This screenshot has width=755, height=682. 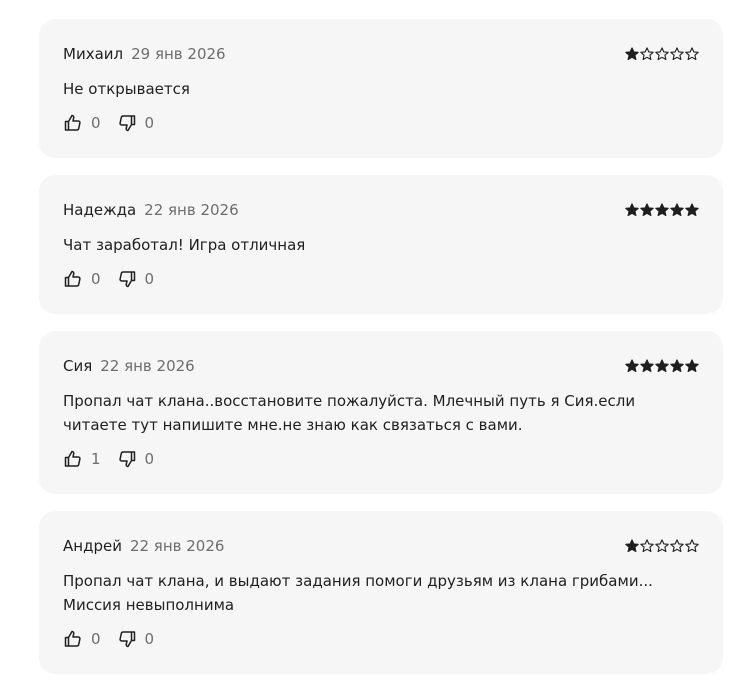 I want to click on review-author: Андрей, so click(x=92, y=546).